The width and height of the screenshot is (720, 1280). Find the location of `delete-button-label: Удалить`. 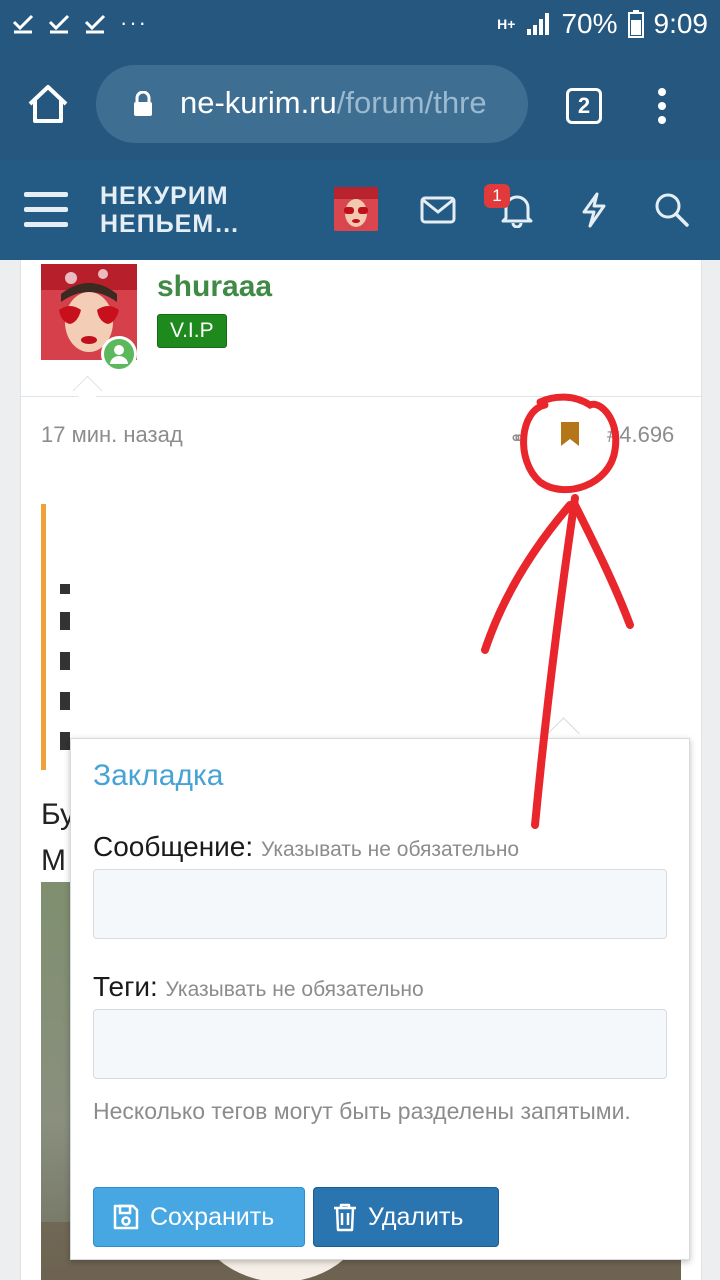

delete-button-label: Удалить is located at coordinates (416, 1216).